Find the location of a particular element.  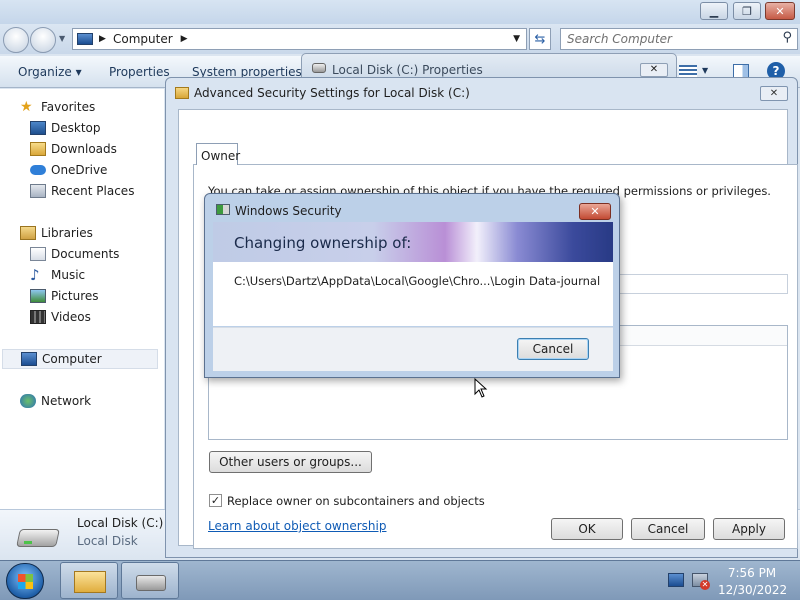

windows-logo-icon is located at coordinates (25, 585).